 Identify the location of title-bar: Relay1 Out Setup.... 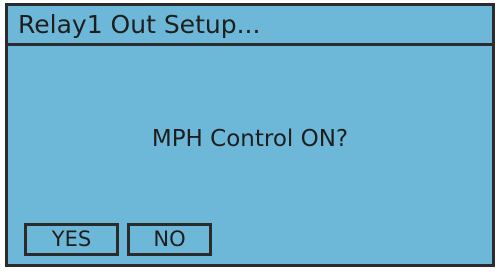
(250, 26).